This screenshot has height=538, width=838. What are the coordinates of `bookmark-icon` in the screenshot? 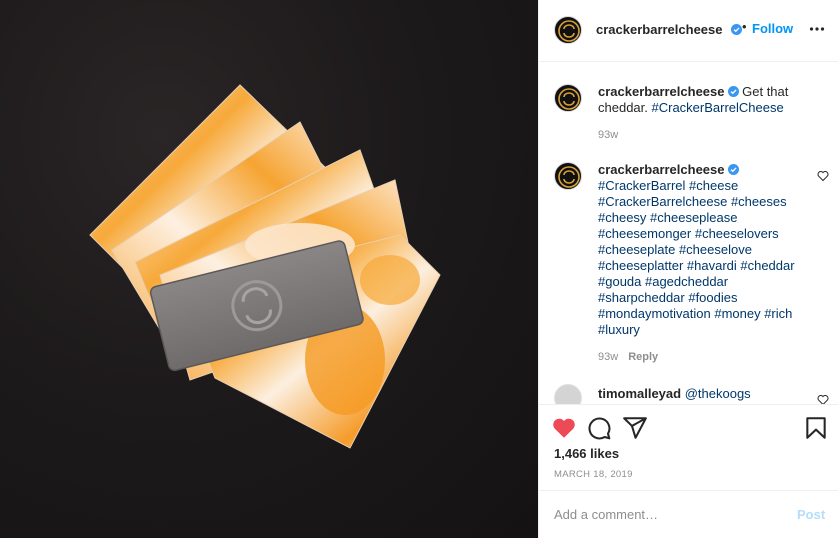 It's located at (816, 428).